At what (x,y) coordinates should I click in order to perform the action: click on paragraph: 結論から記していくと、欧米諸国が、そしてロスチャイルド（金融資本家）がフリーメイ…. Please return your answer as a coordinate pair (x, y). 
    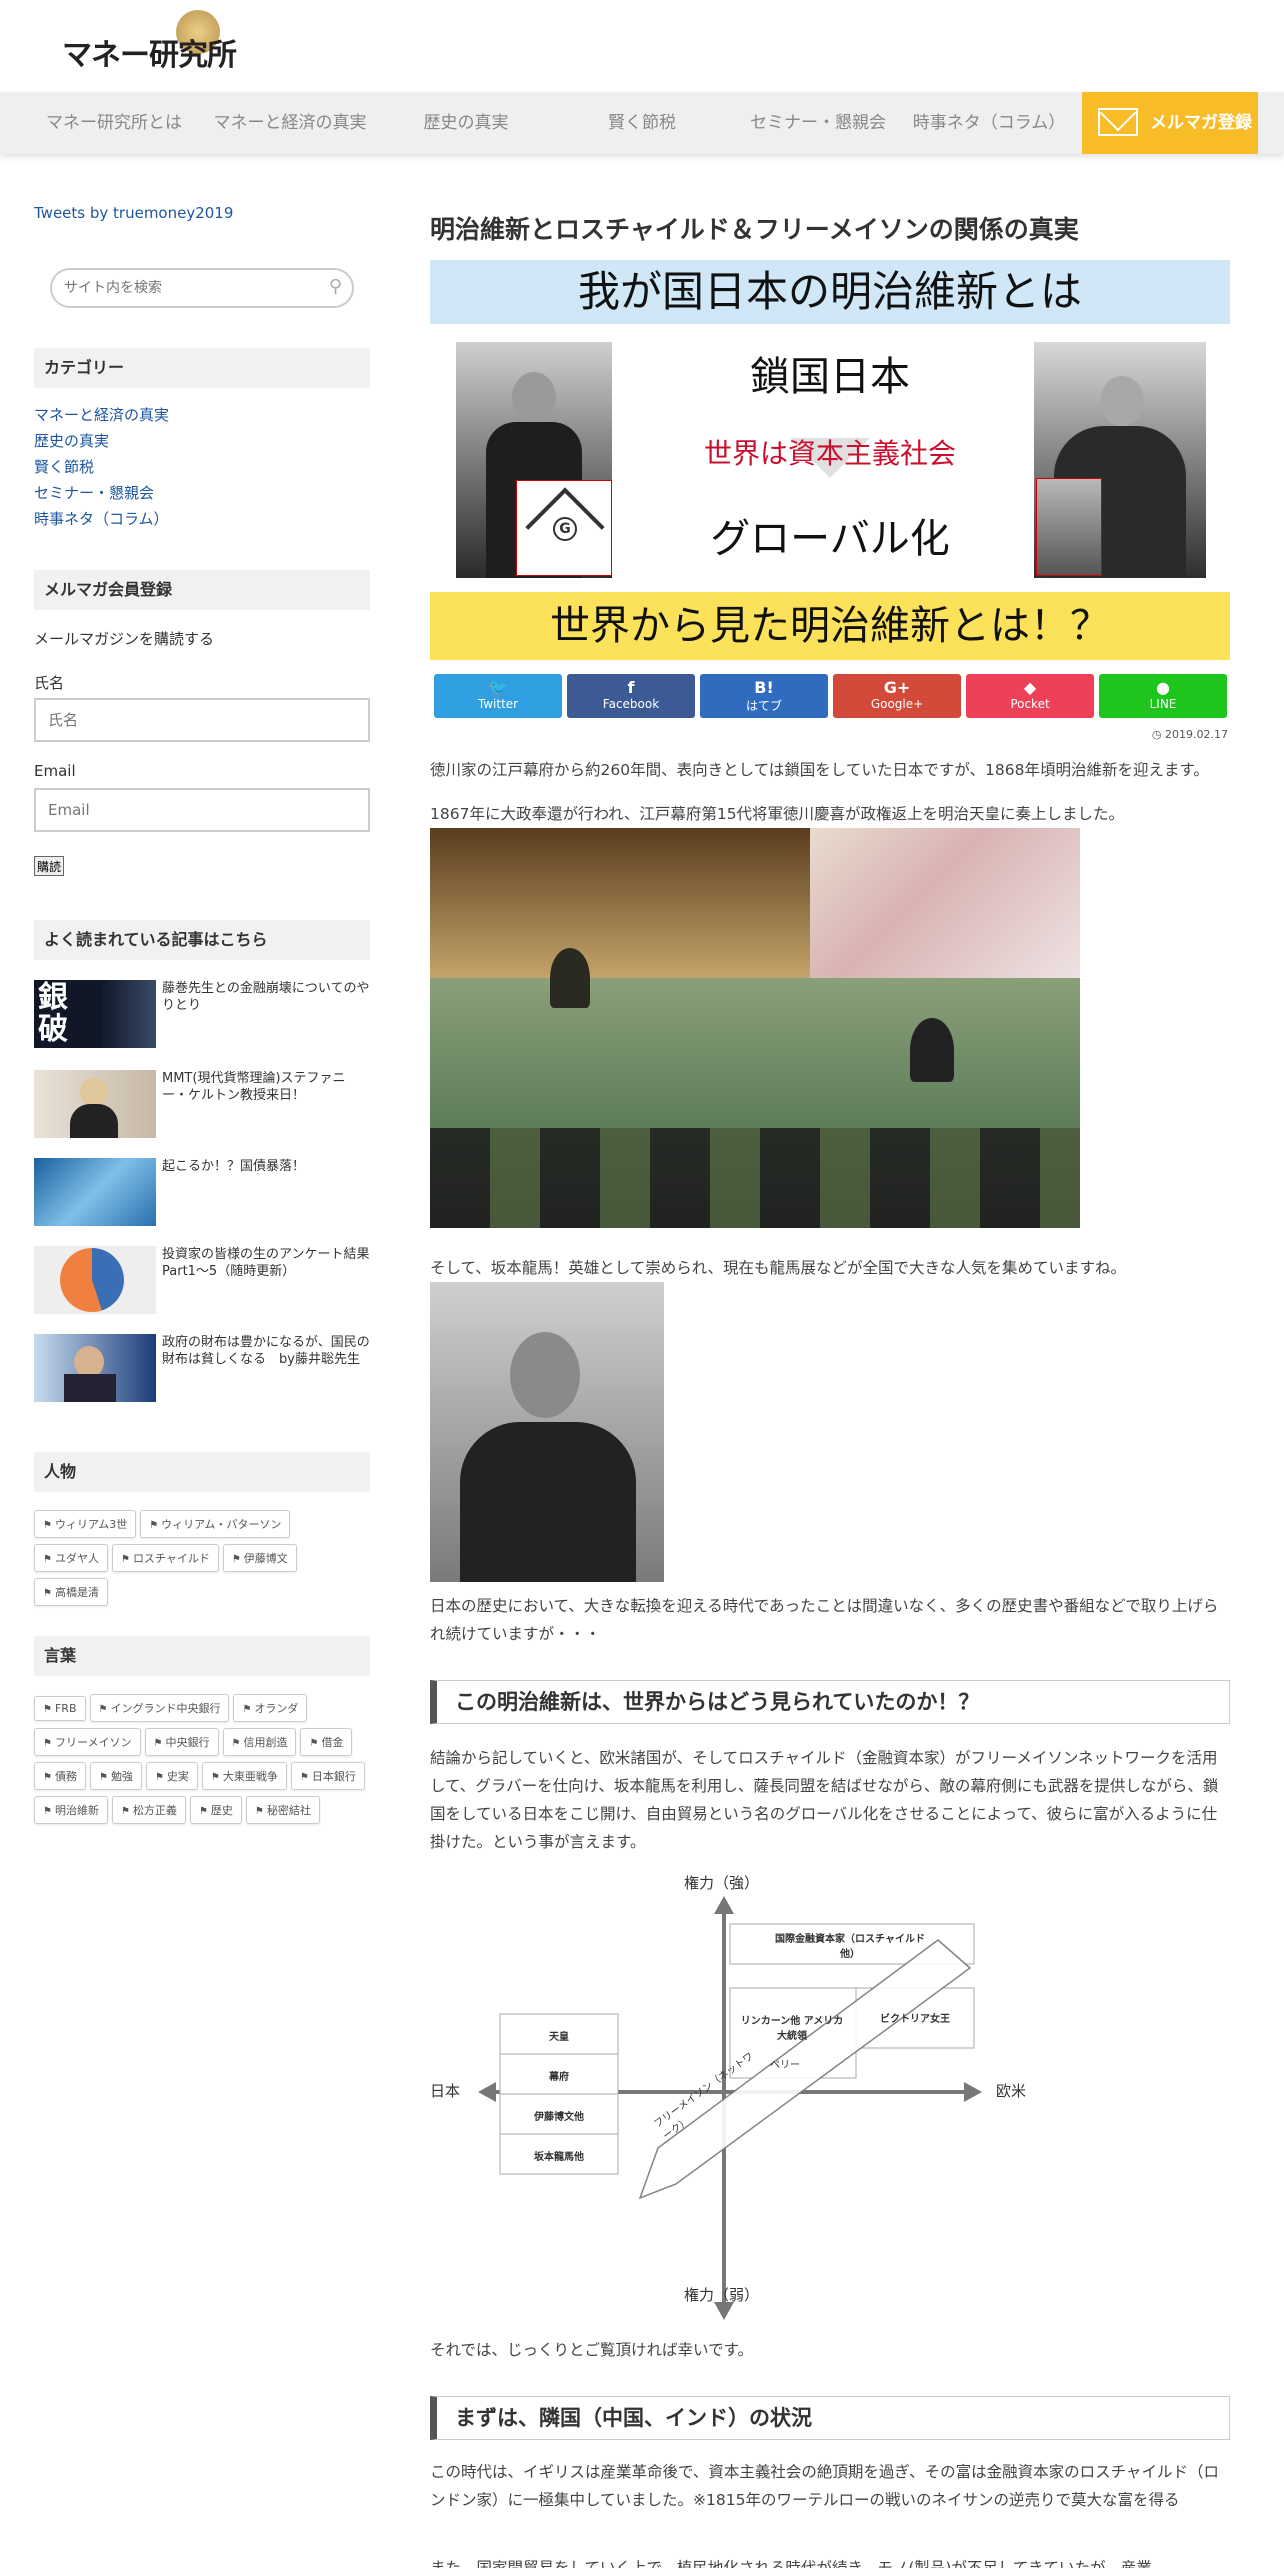
    Looking at the image, I should click on (824, 1800).